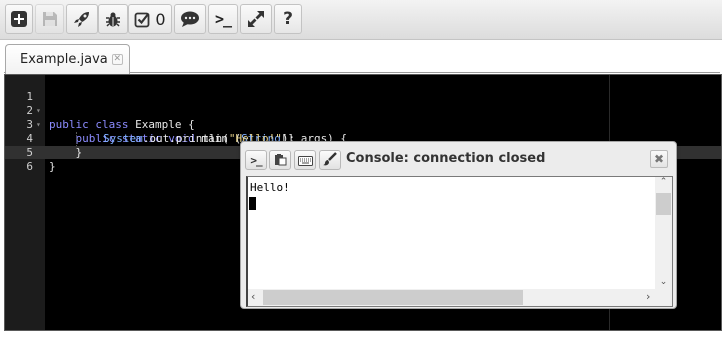 This screenshot has height=338, width=722. I want to click on debug-button, so click(113, 19).